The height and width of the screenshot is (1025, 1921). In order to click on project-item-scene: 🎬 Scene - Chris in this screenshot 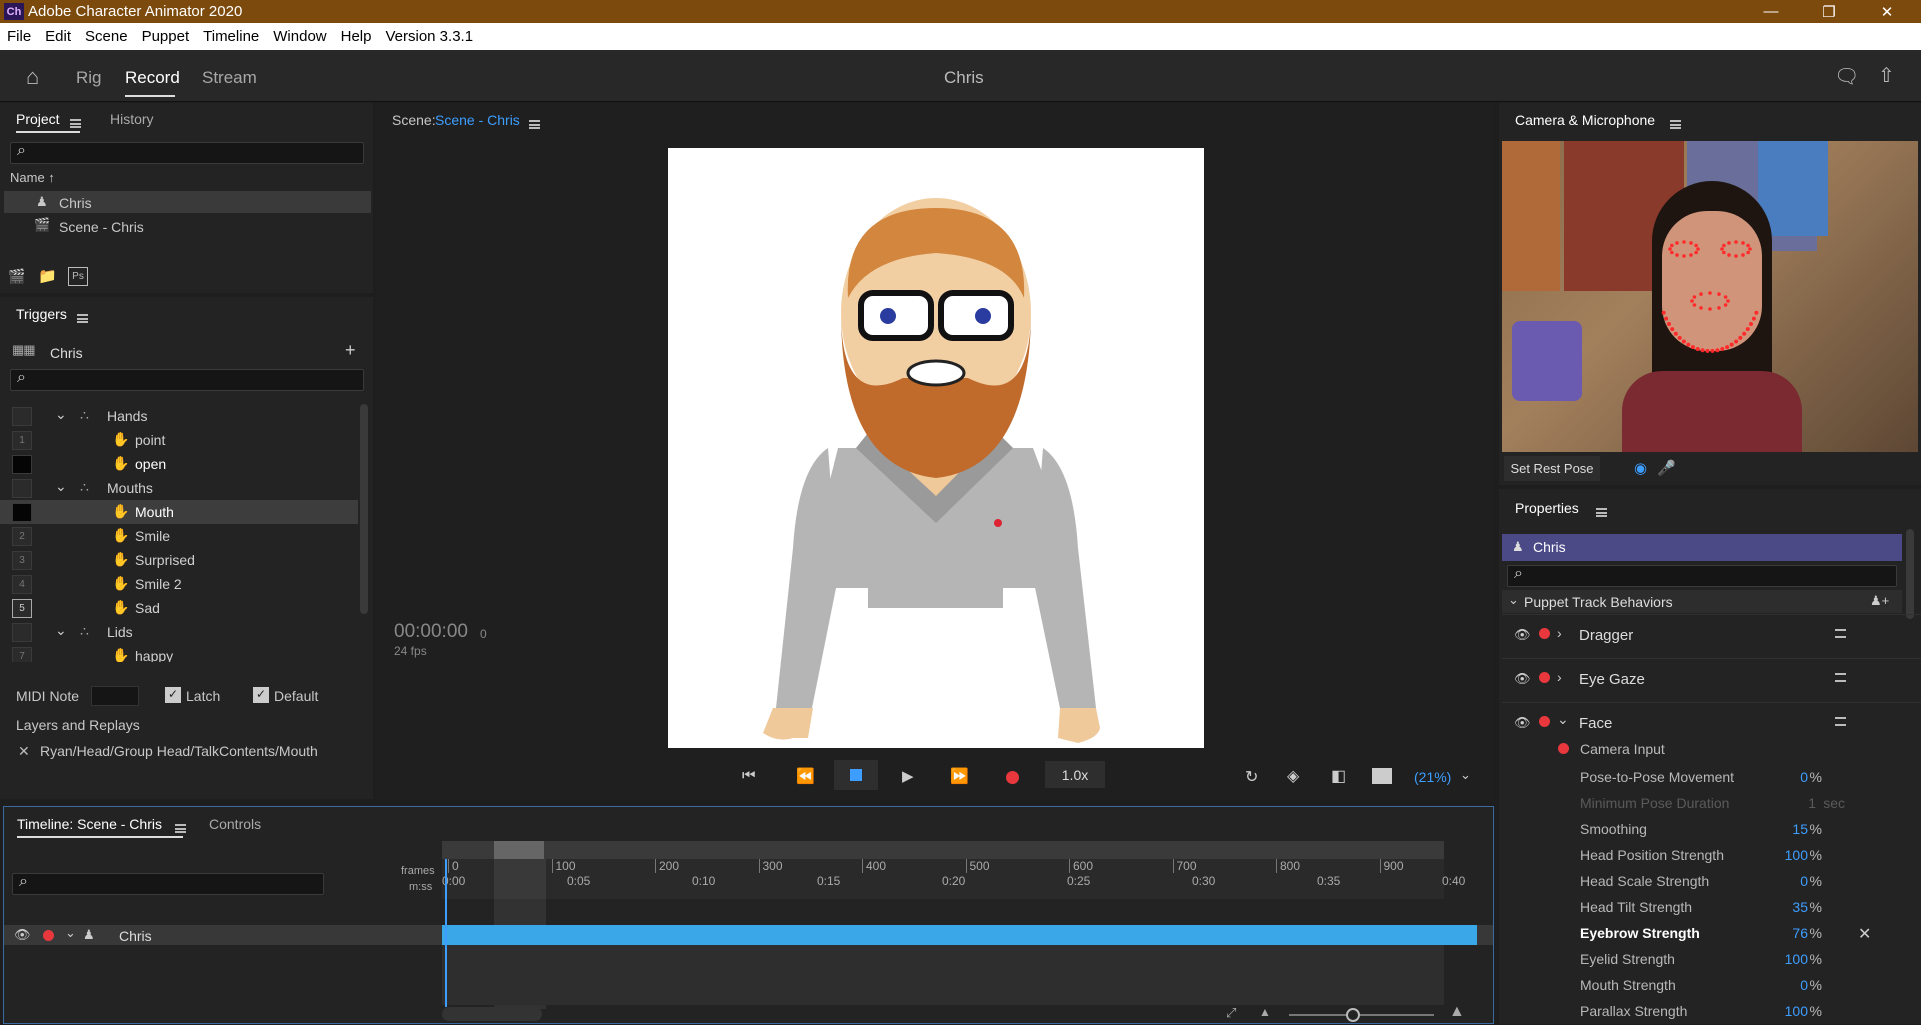, I will do `click(187, 226)`.